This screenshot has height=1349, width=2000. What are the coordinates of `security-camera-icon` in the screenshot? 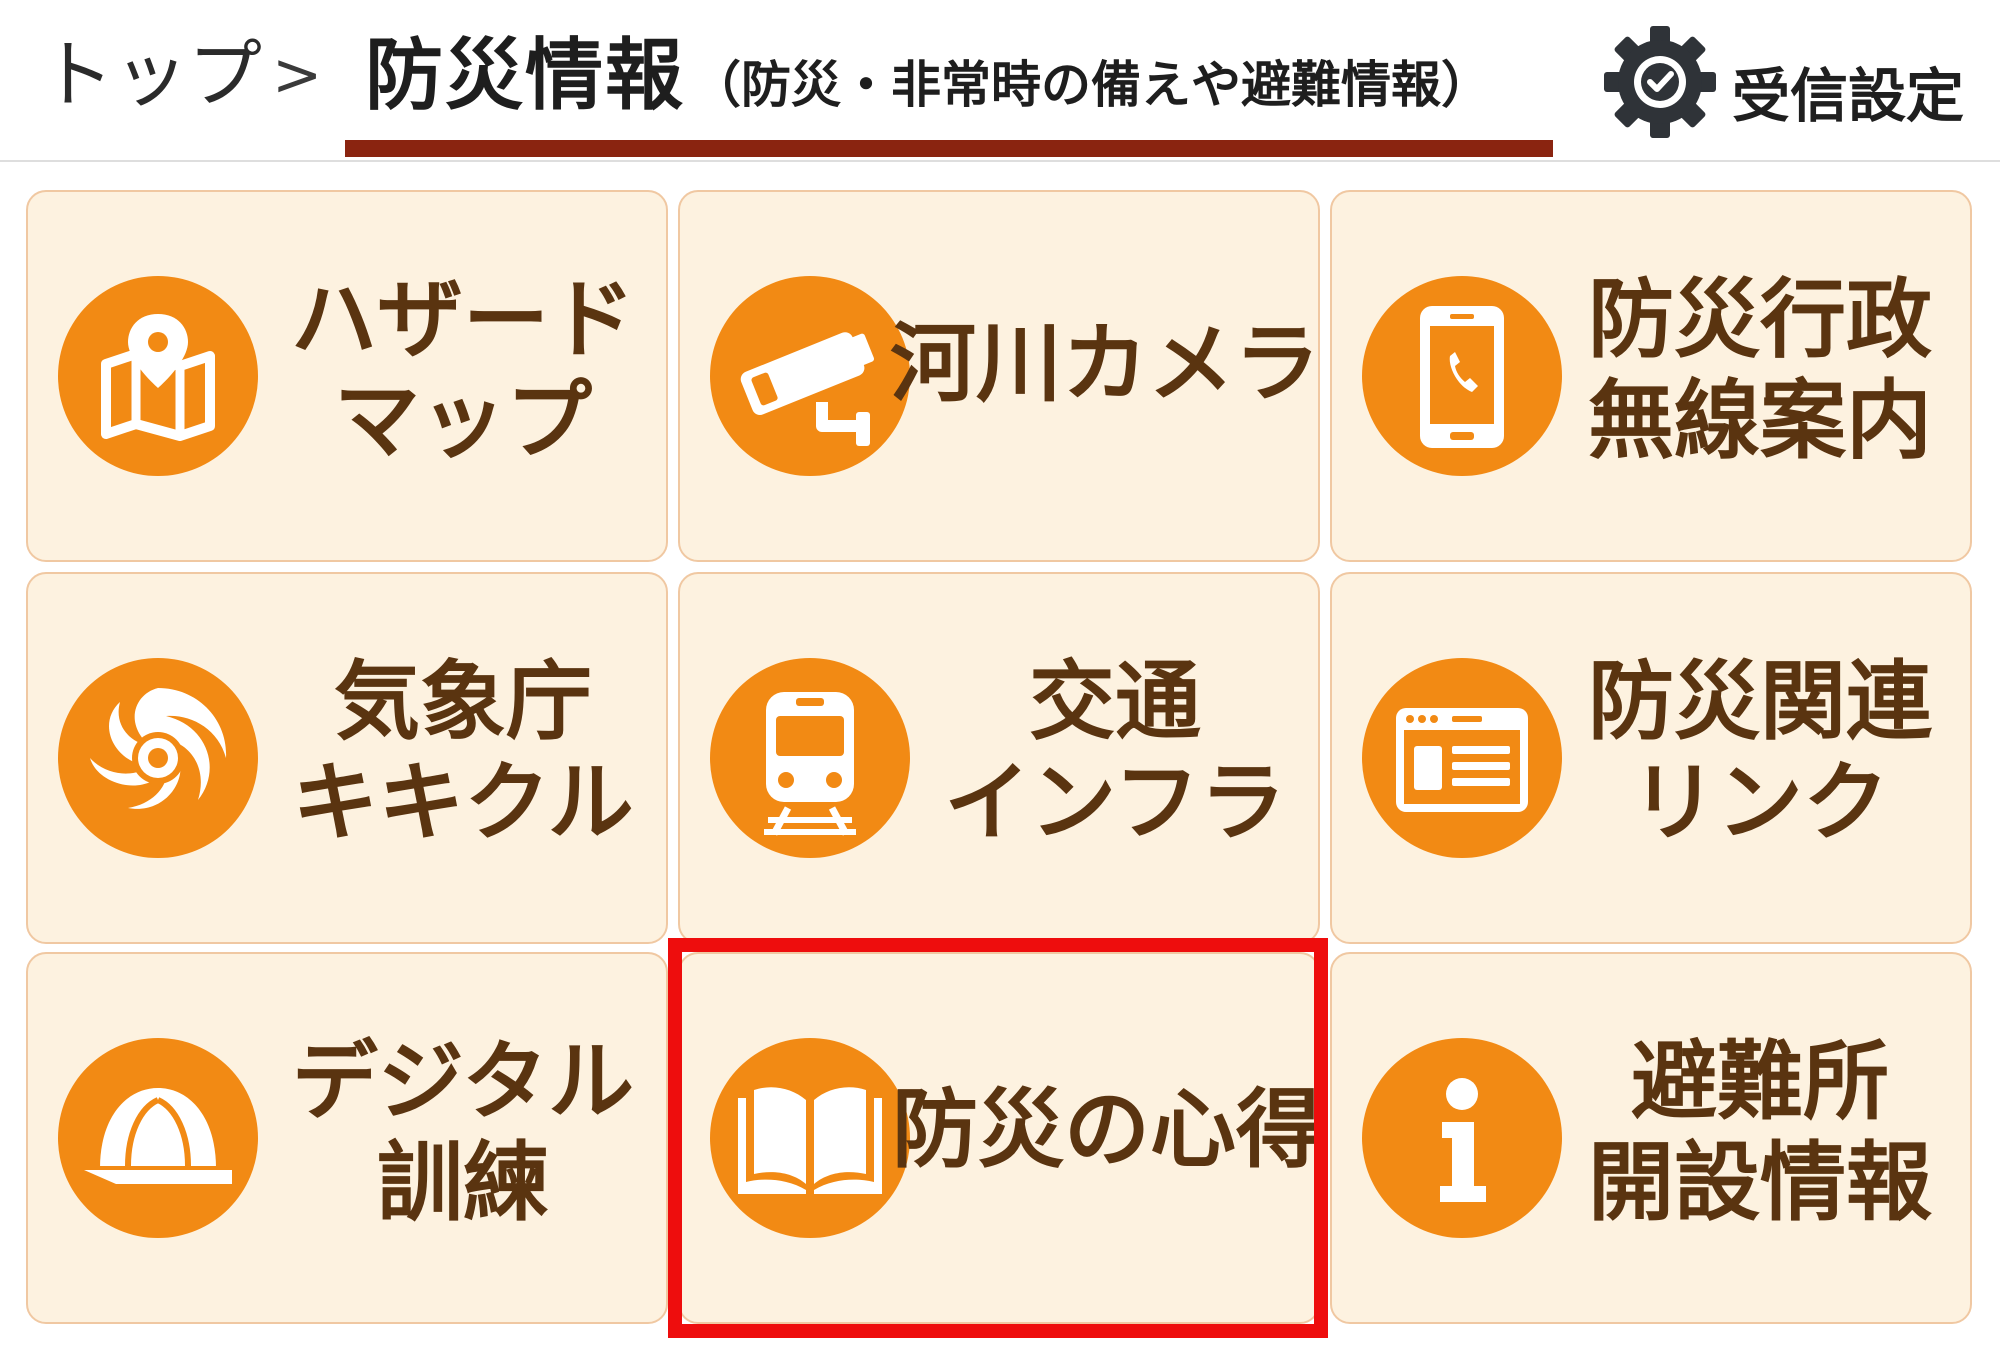 It's located at (810, 376).